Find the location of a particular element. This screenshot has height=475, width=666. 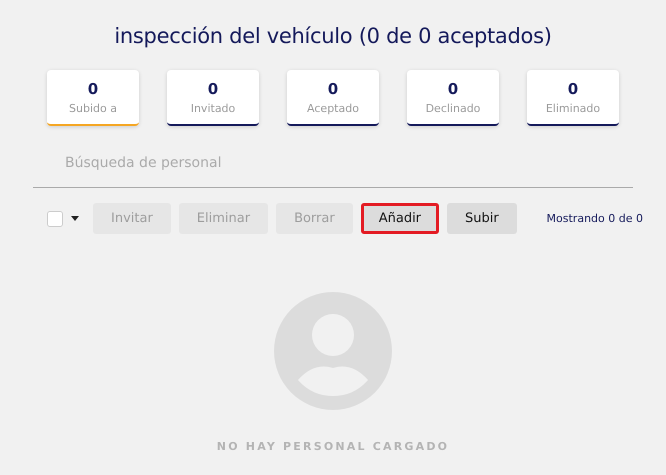

status-label: Subido a is located at coordinates (93, 108).